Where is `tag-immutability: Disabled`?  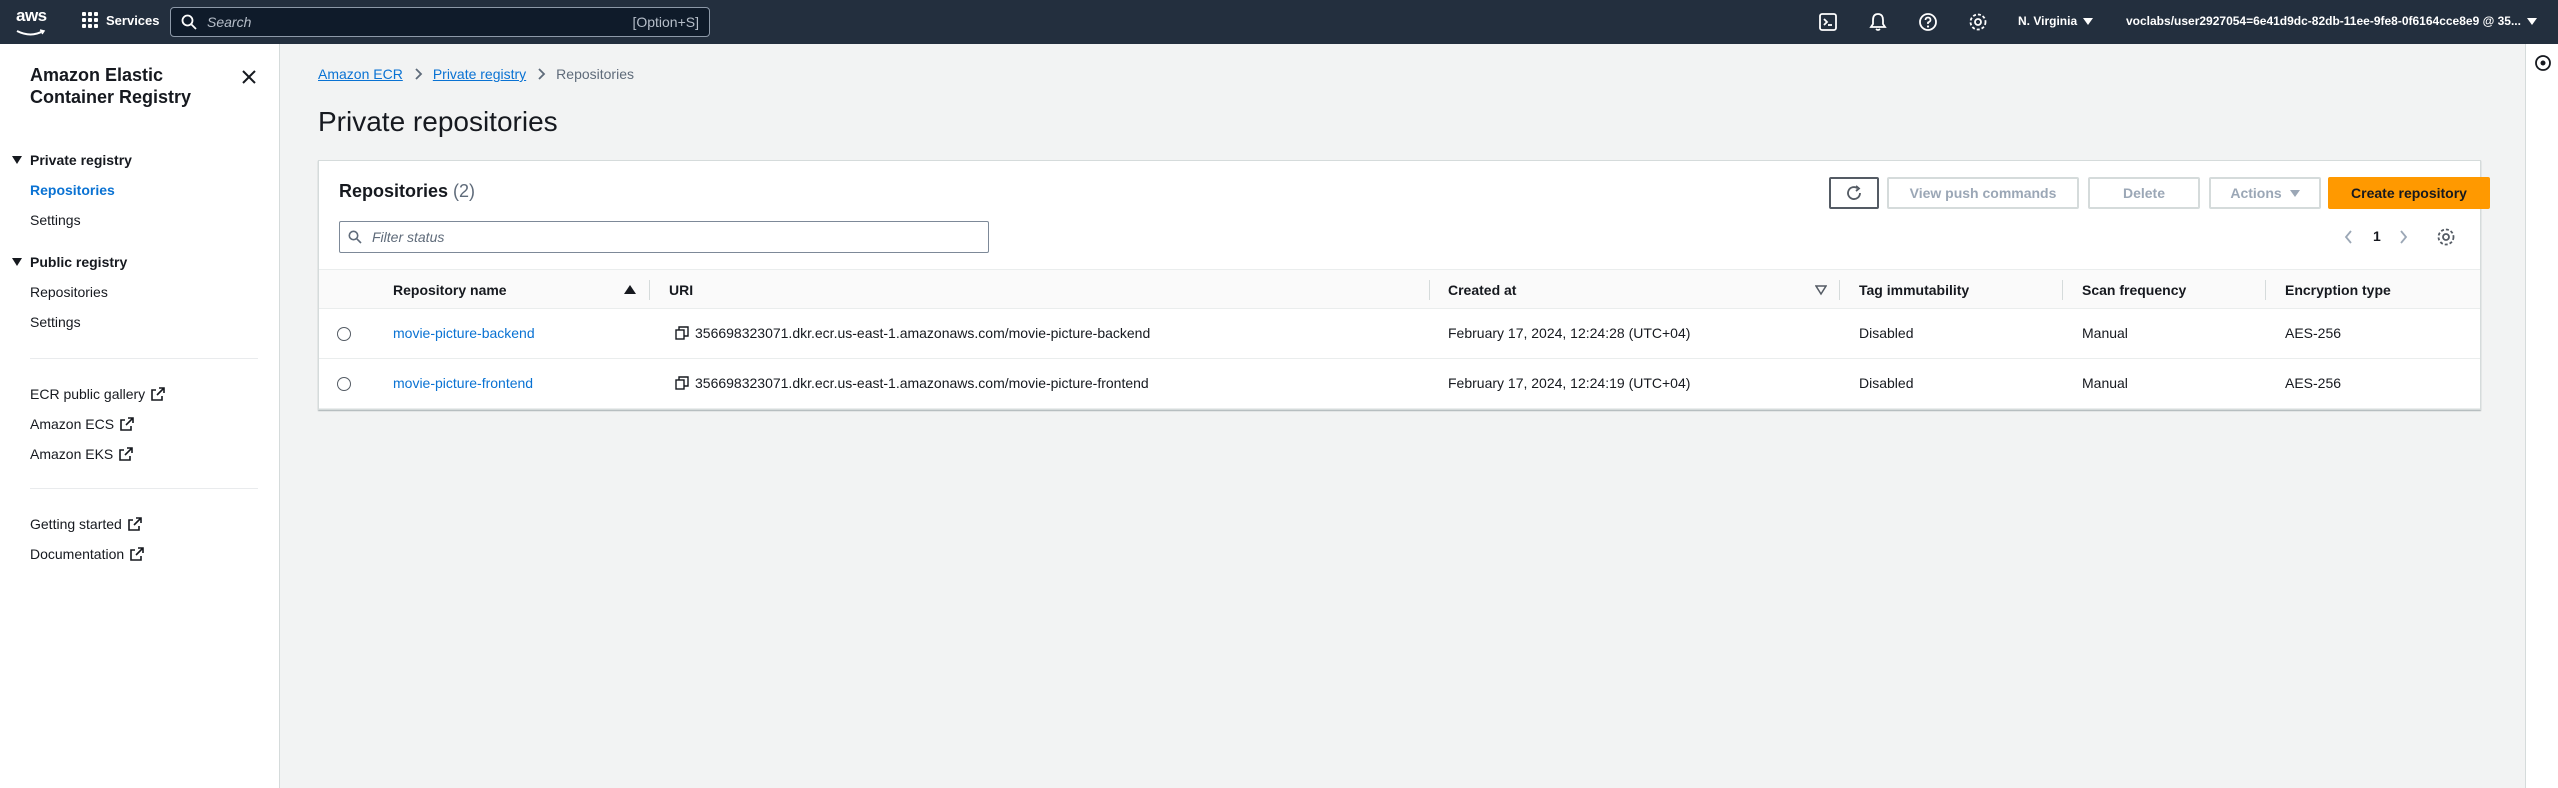
tag-immutability: Disabled is located at coordinates (1886, 383).